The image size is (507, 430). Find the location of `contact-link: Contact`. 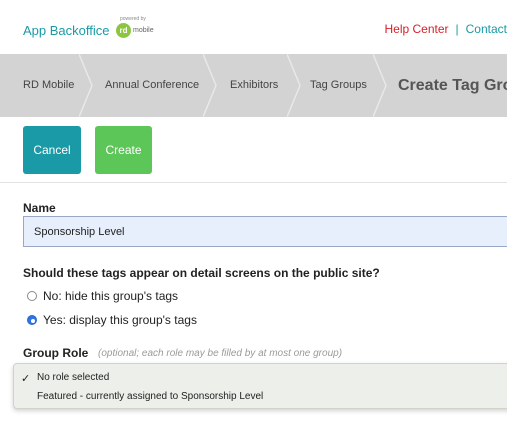

contact-link: Contact is located at coordinates (486, 29).